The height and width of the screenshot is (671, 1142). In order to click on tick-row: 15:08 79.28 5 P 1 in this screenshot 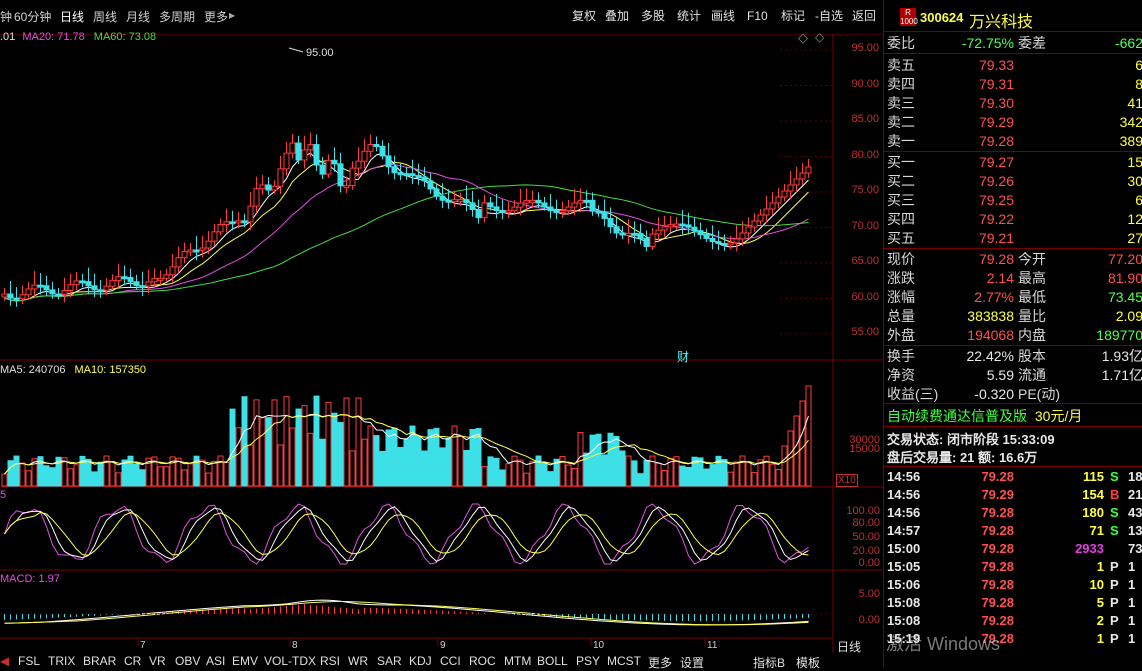, I will do `click(1013, 603)`.